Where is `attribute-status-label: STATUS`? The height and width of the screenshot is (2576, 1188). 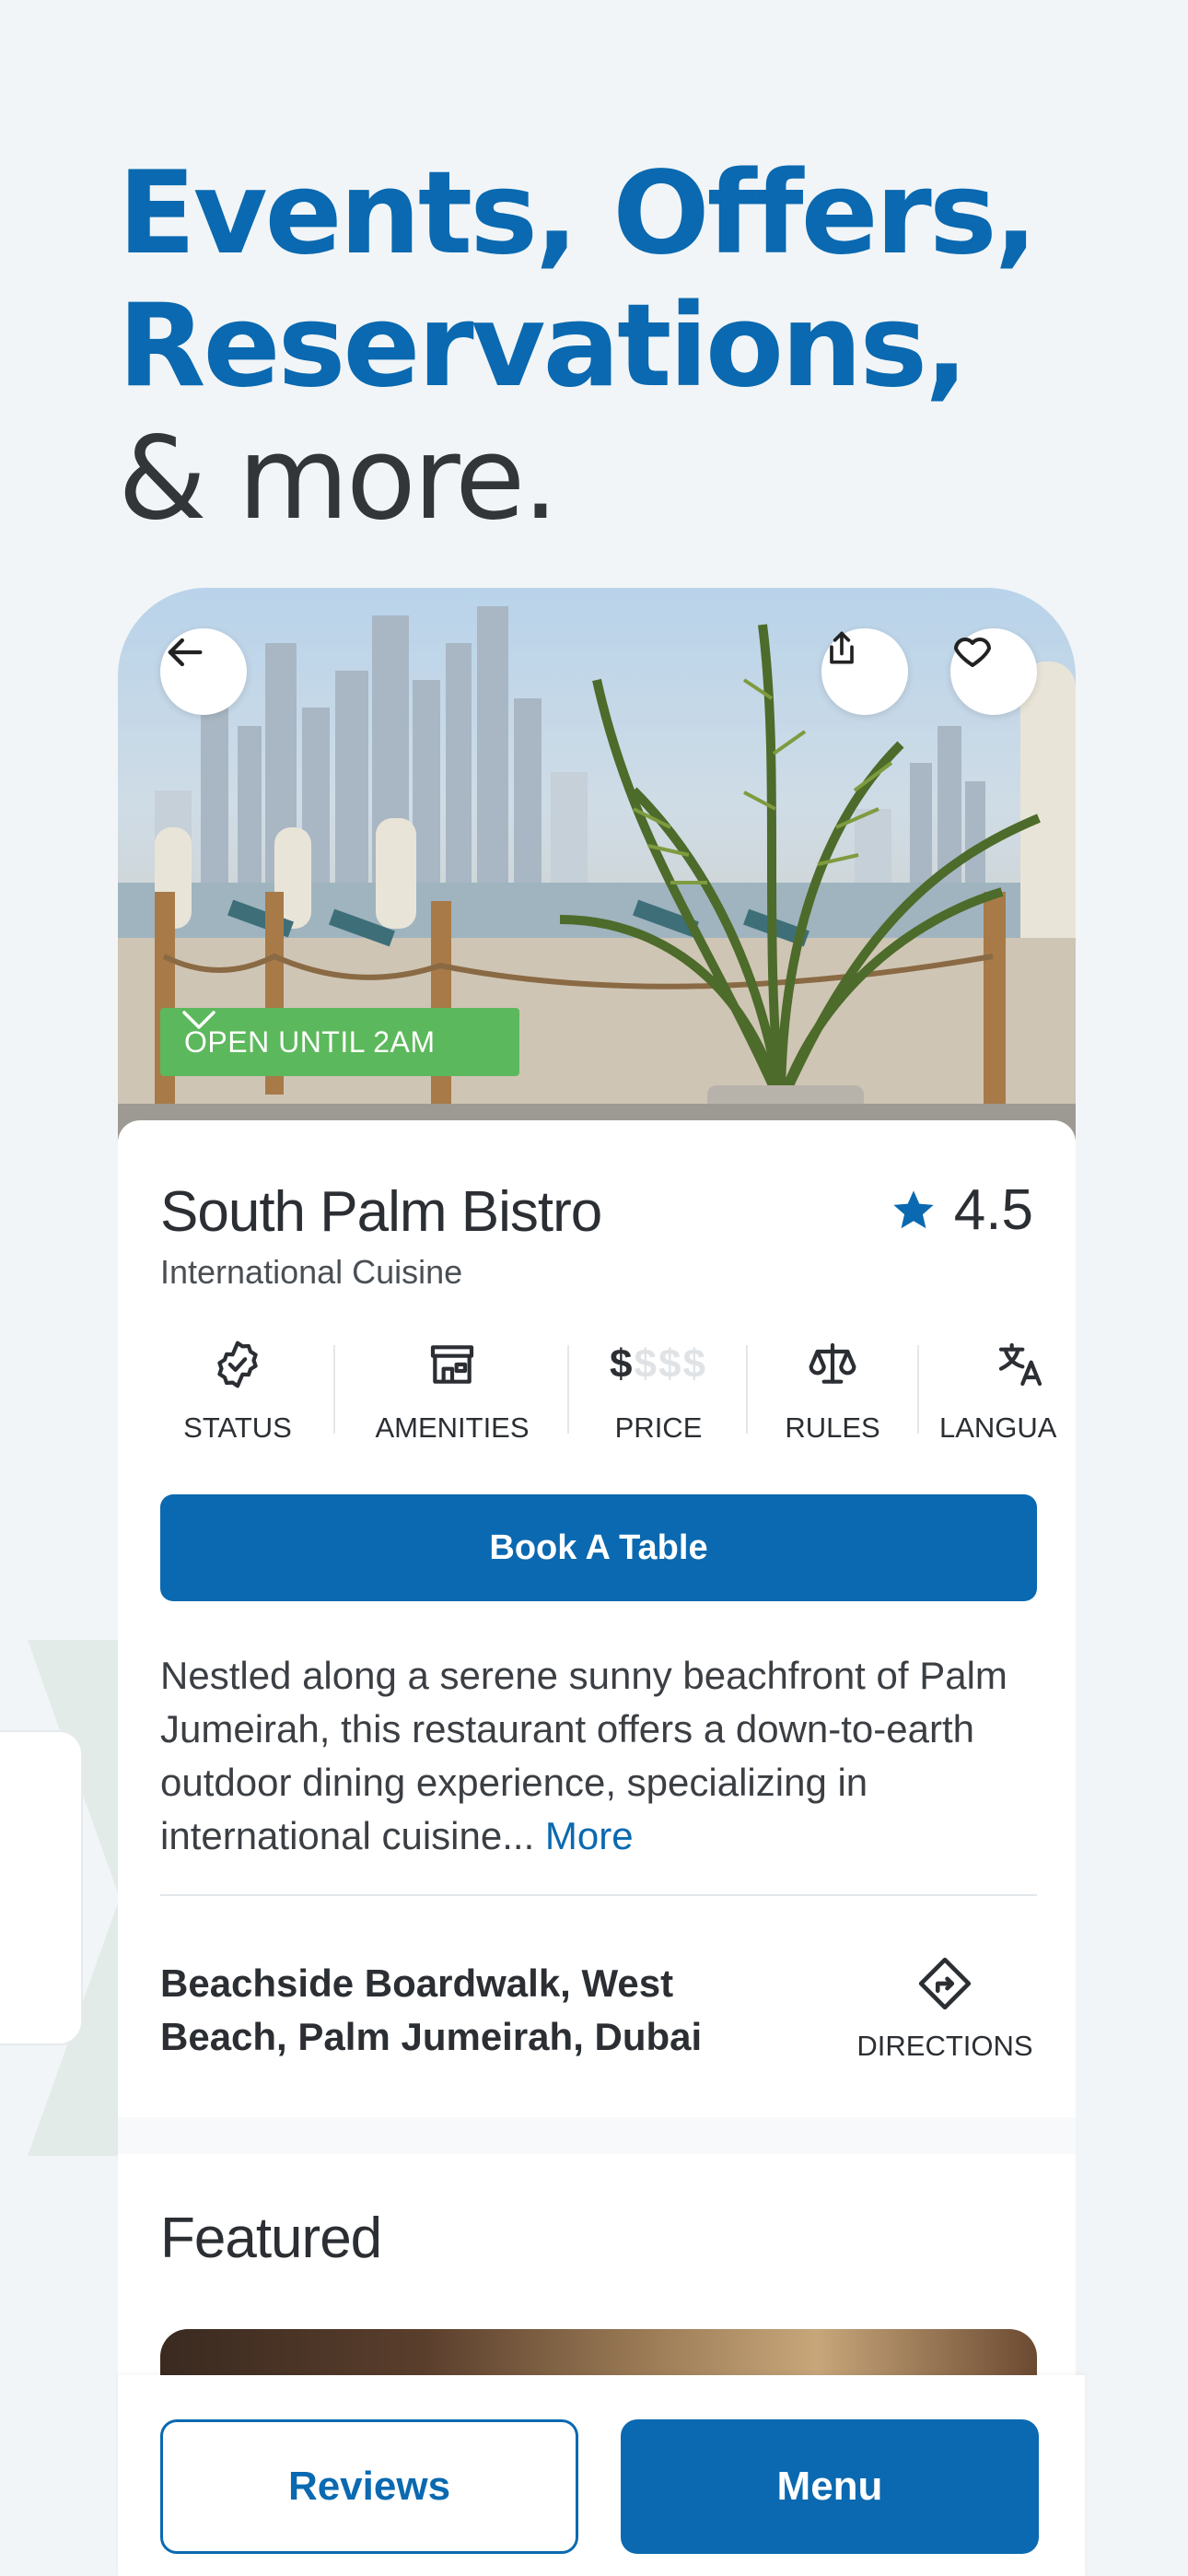
attribute-status-label: STATUS is located at coordinates (237, 1427).